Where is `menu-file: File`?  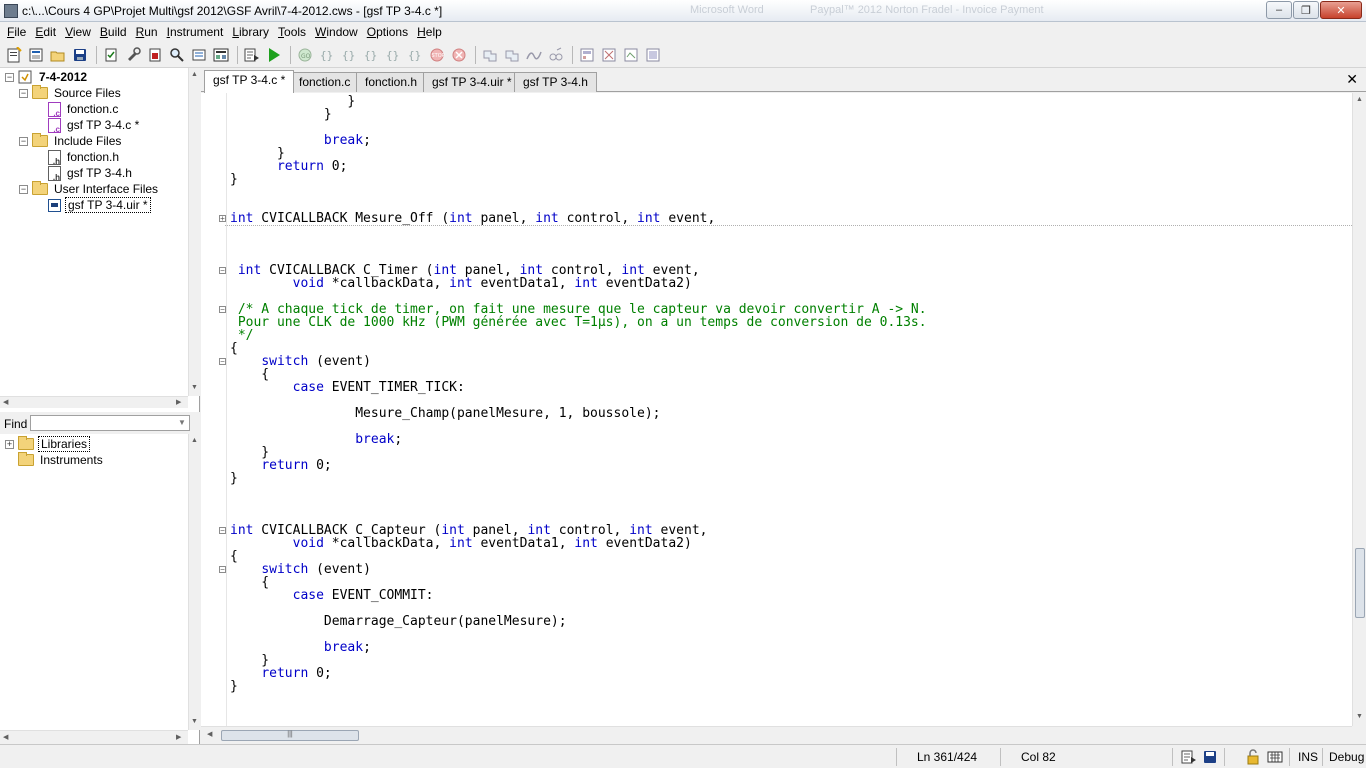 menu-file: File is located at coordinates (16, 32).